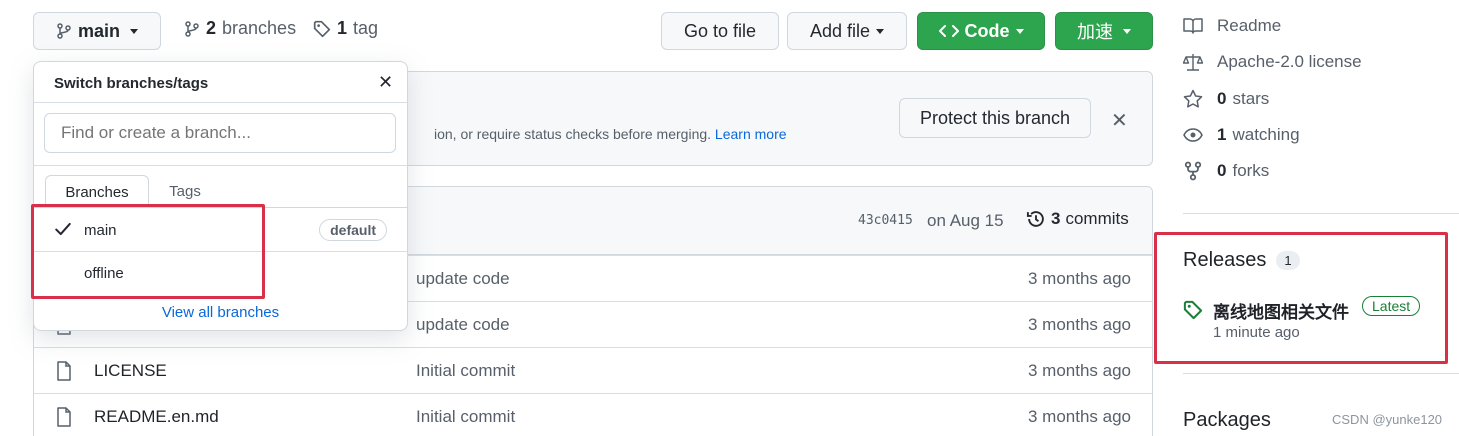 The width and height of the screenshot is (1459, 436). Describe the element at coordinates (1056, 218) in the screenshot. I see `commits-count: 3` at that location.